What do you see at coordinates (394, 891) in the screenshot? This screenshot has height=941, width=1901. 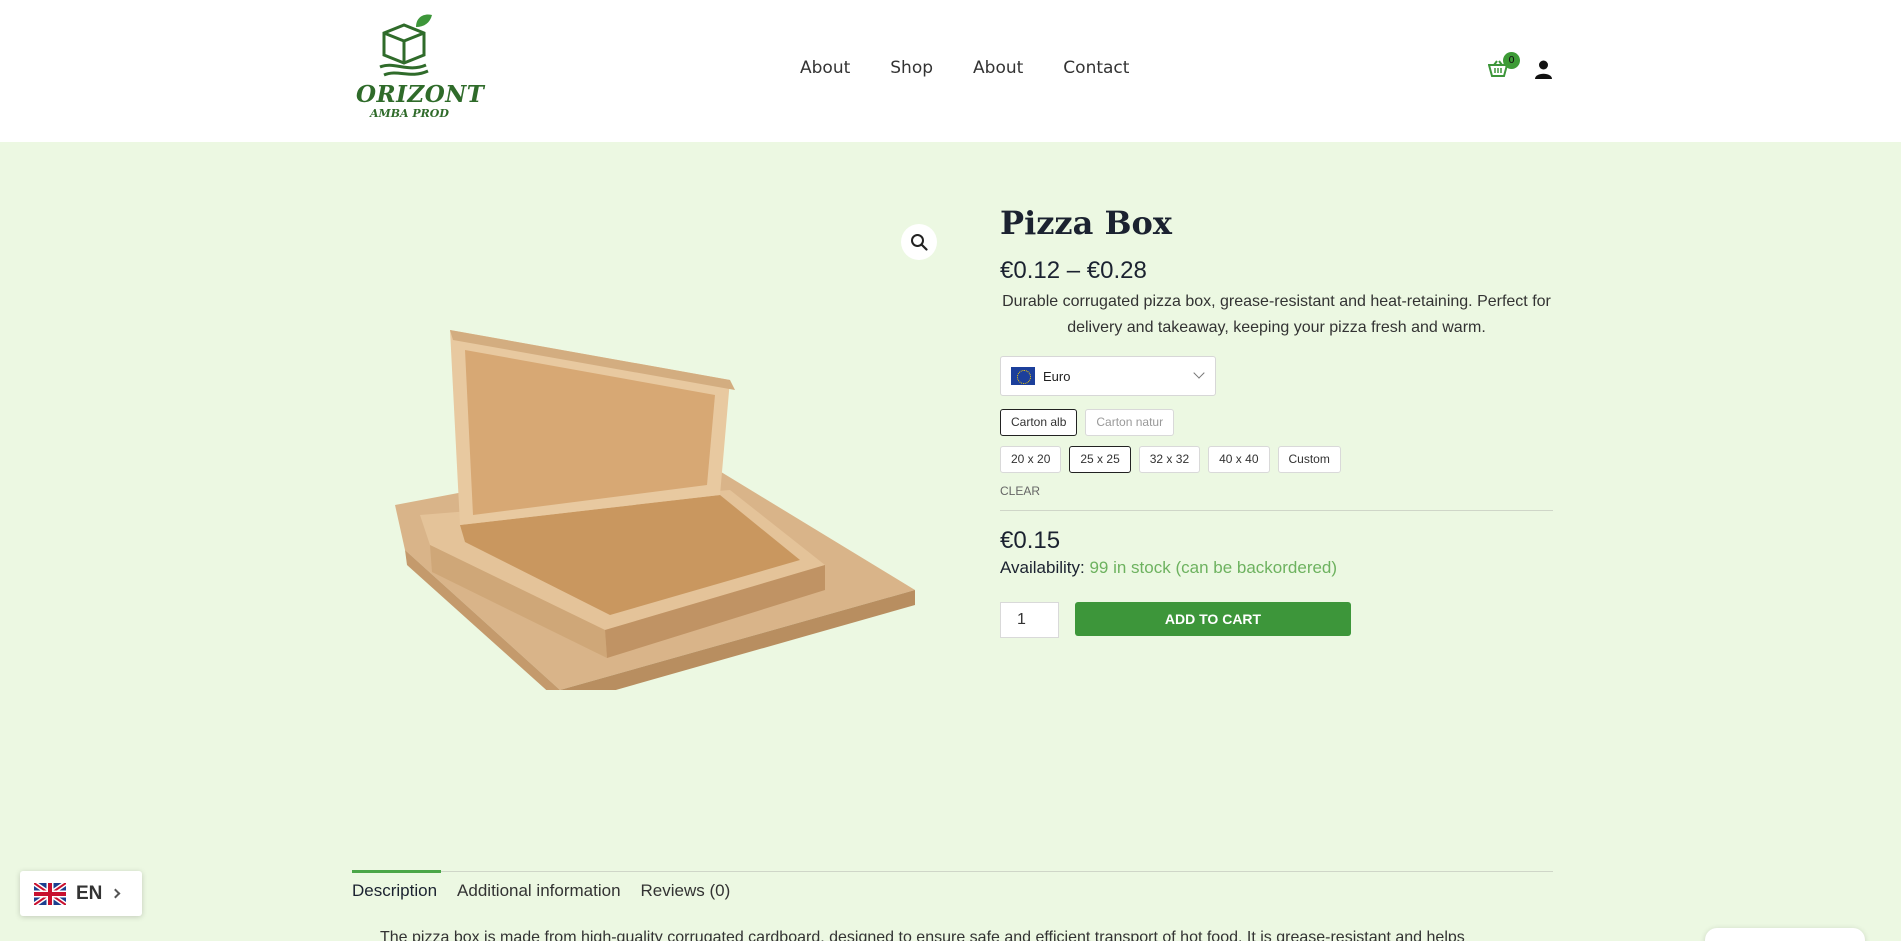 I see `tab-description: Description` at bounding box center [394, 891].